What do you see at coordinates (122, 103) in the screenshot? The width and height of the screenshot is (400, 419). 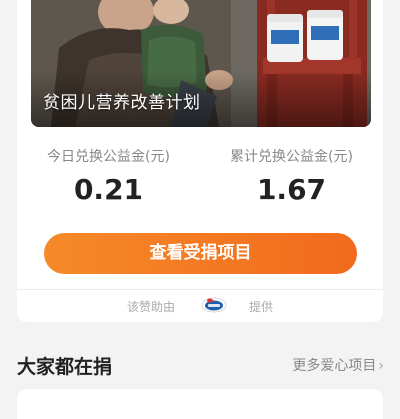 I see `banner-title: 贫困儿营养改善计划` at bounding box center [122, 103].